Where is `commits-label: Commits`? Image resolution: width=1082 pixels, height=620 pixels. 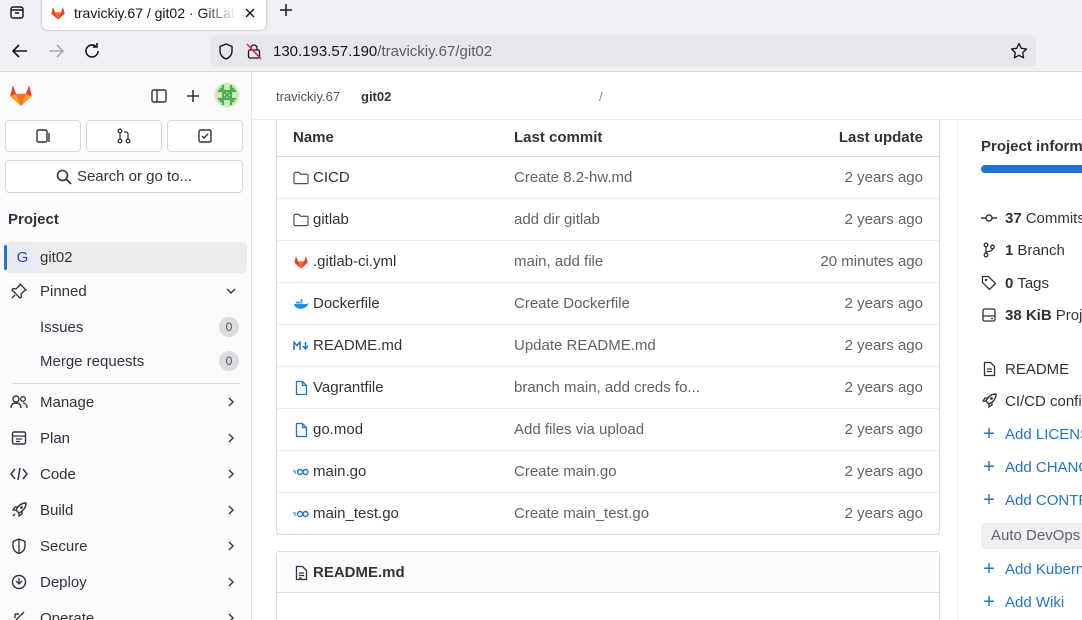 commits-label: Commits is located at coordinates (1053, 218).